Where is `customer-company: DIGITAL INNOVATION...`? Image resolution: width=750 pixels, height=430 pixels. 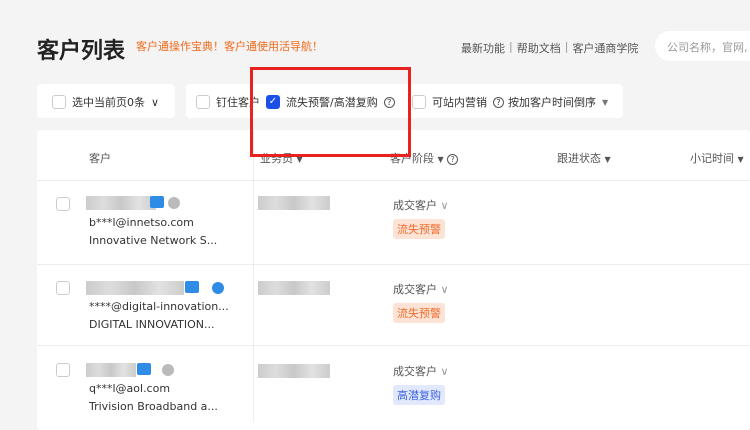 customer-company: DIGITAL INNOVATION... is located at coordinates (152, 324).